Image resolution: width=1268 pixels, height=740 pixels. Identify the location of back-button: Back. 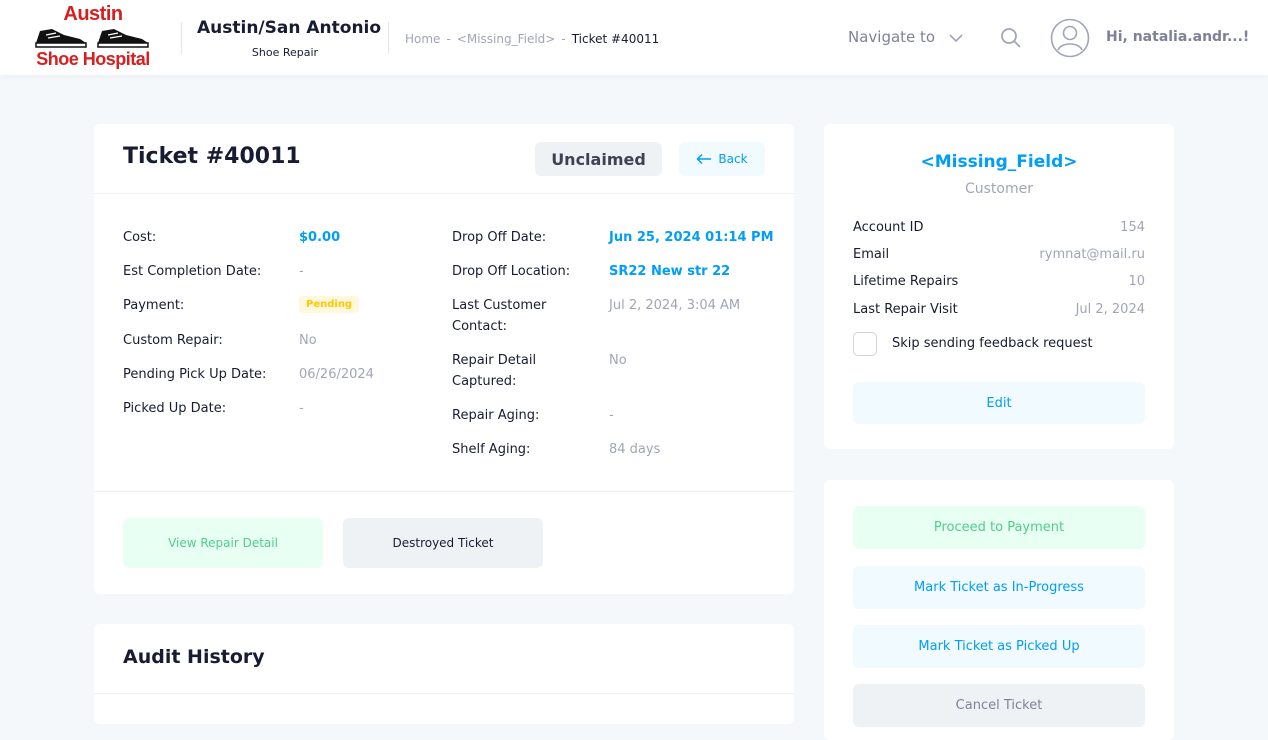
(722, 159).